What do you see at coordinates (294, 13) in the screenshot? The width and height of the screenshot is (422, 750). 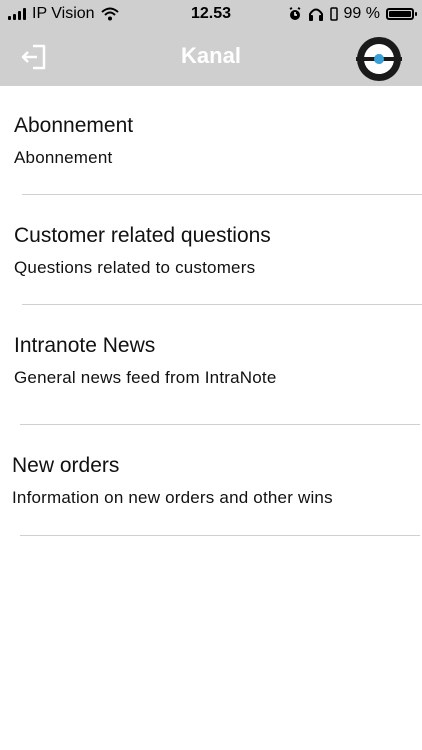 I see `alarm-icon` at bounding box center [294, 13].